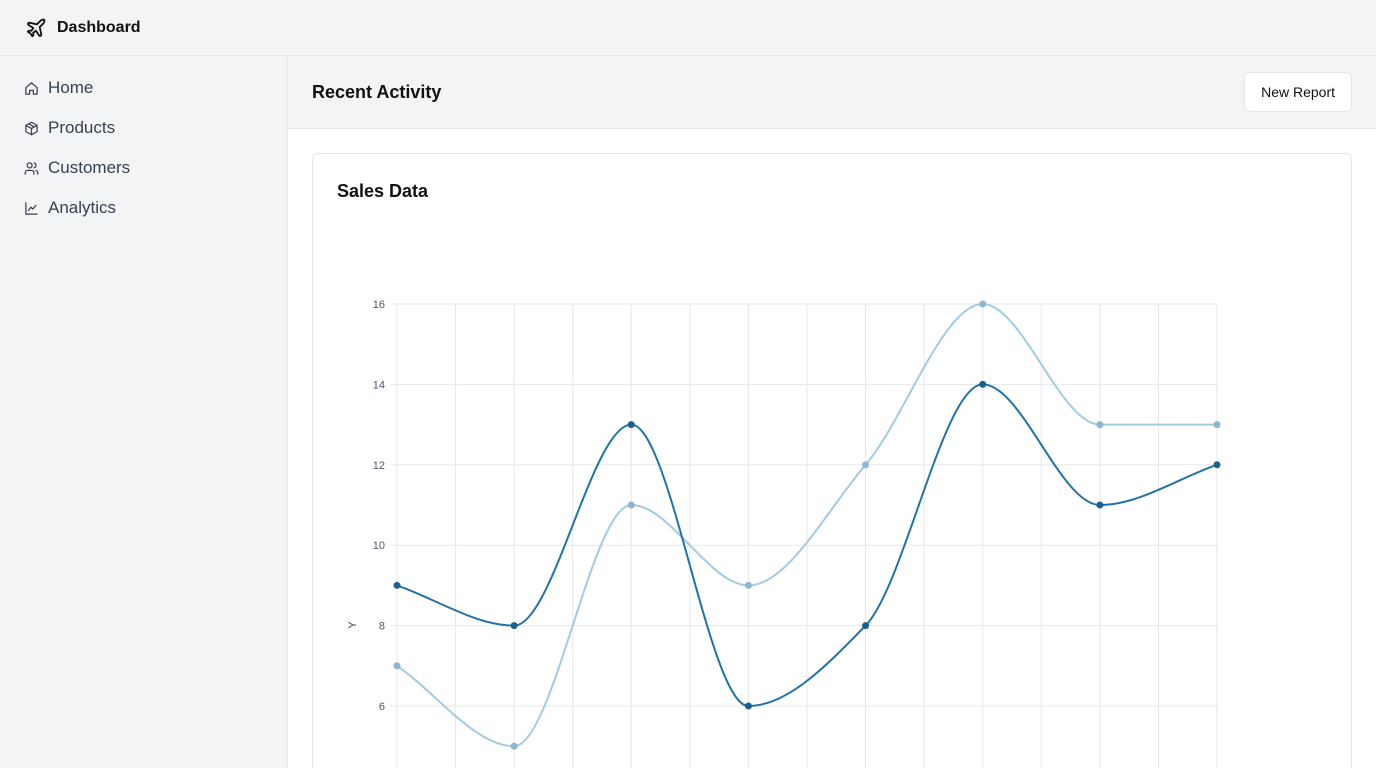 This screenshot has height=768, width=1376. What do you see at coordinates (99, 27) in the screenshot?
I see `app-title: Dashboard` at bounding box center [99, 27].